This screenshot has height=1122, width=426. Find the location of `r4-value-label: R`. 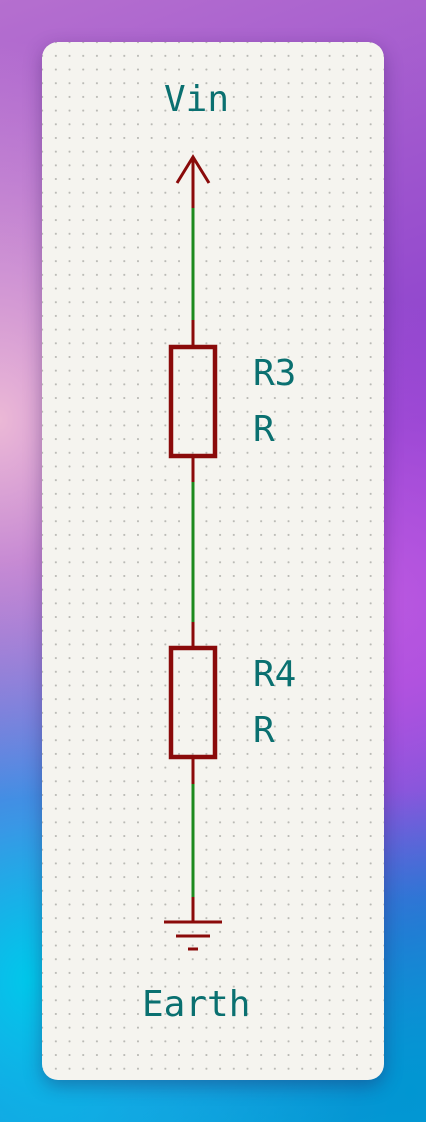

r4-value-label: R is located at coordinates (264, 730).